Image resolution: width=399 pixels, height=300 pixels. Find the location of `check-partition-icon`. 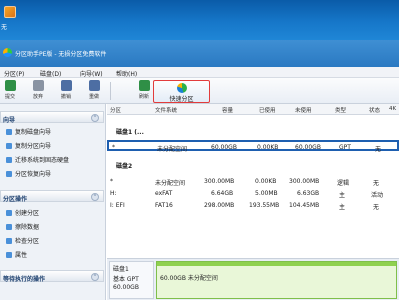

check-partition-icon is located at coordinates (9, 241).